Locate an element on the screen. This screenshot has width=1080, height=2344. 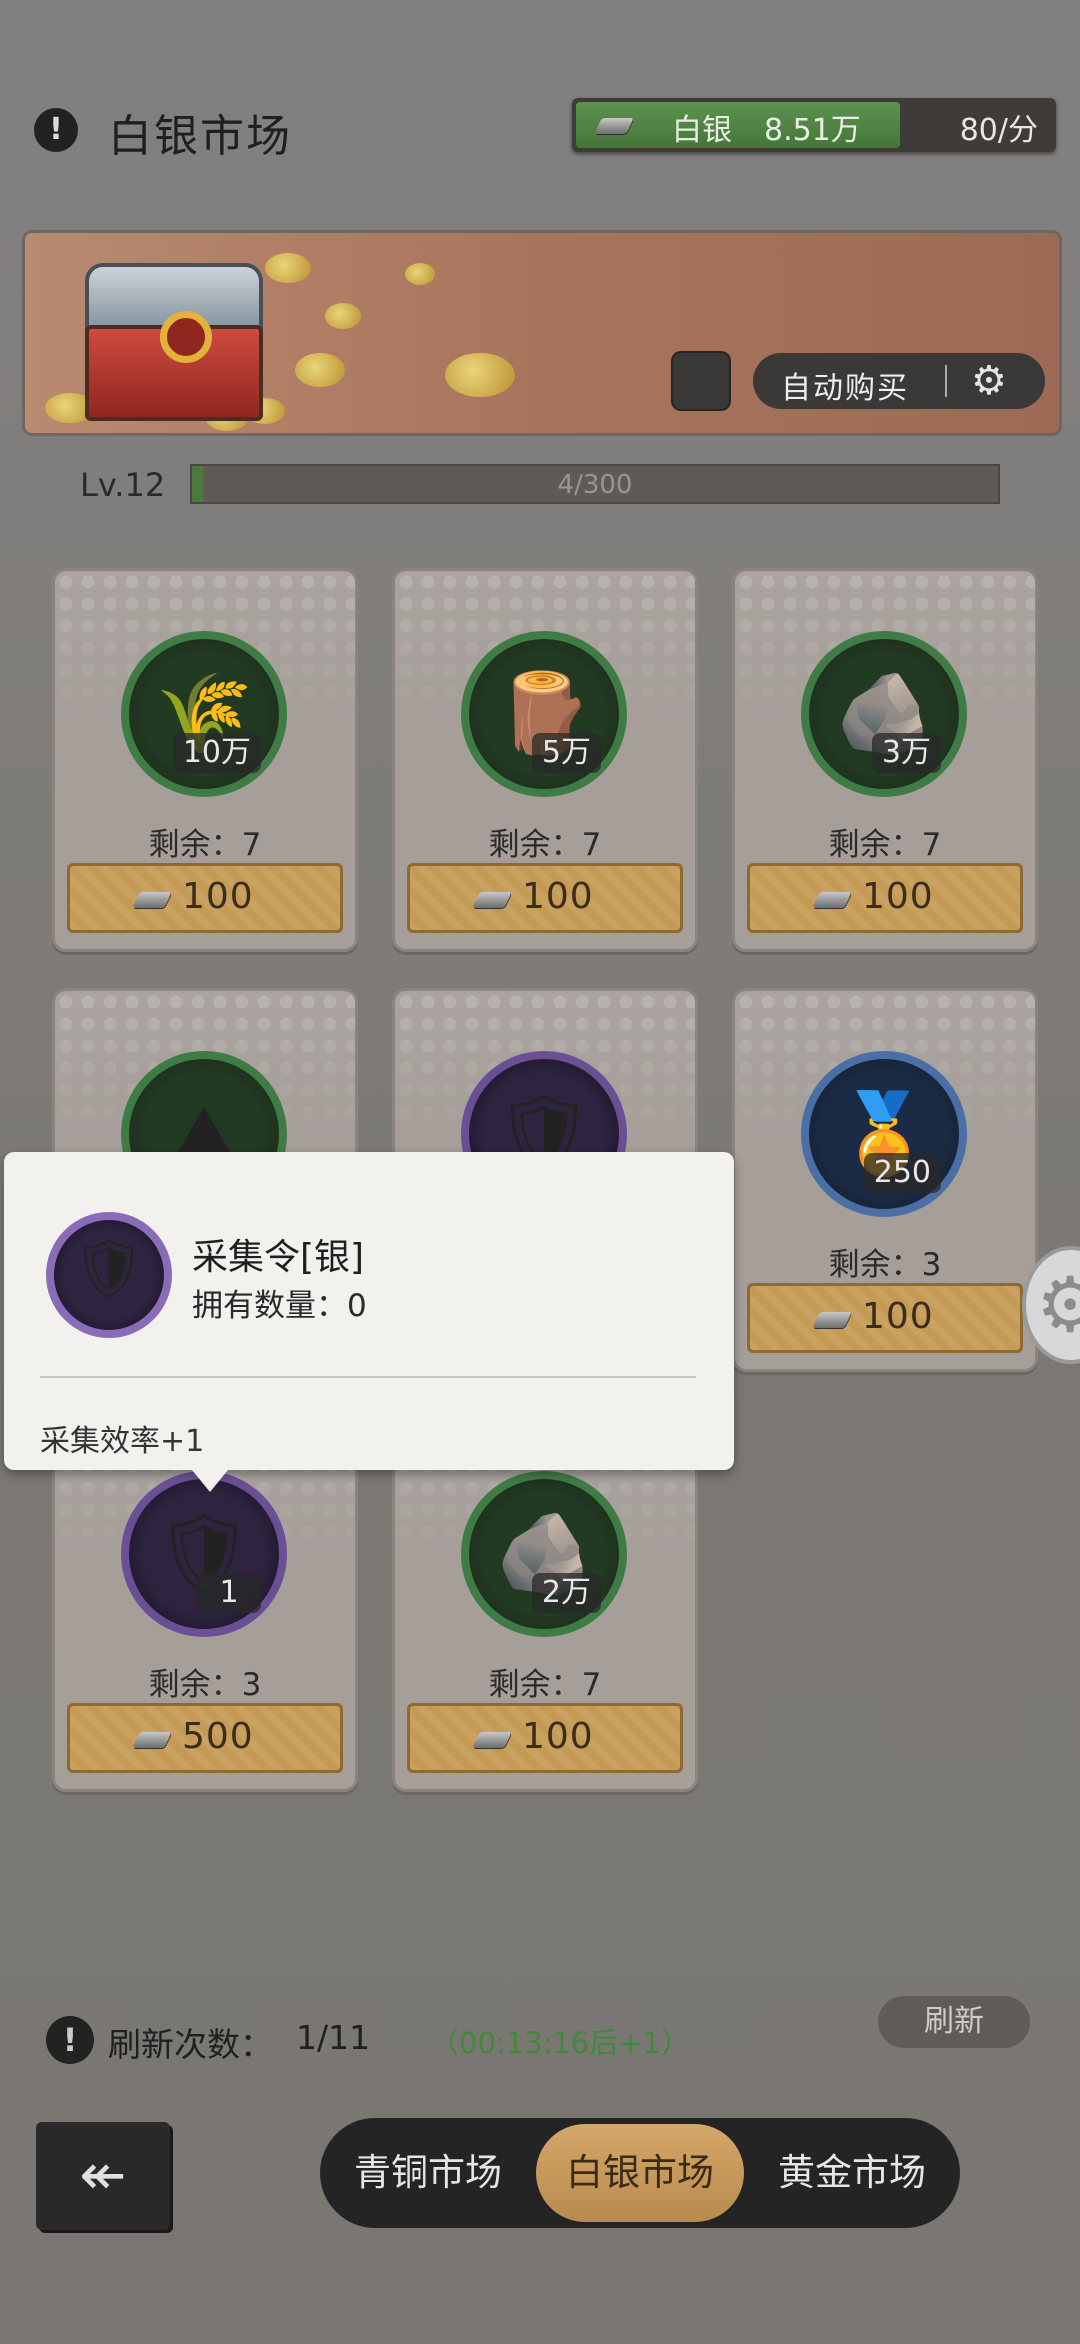
item-quantity-badge: 2万 is located at coordinates (566, 1593).